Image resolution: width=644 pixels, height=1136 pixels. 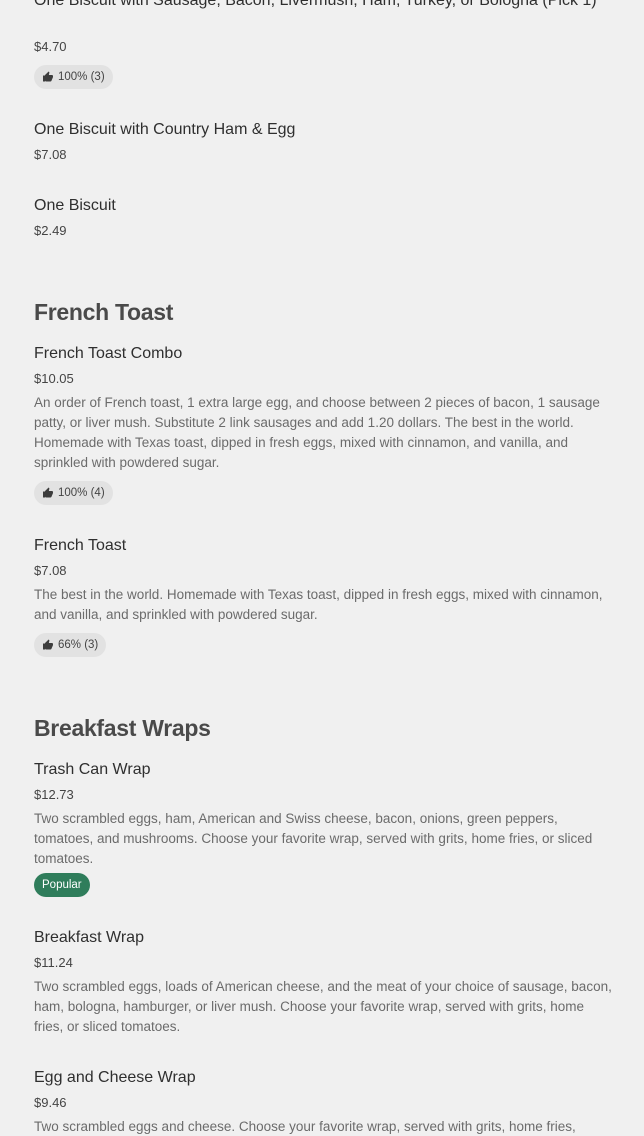 What do you see at coordinates (108, 353) in the screenshot?
I see `item-name: French Toast Combo` at bounding box center [108, 353].